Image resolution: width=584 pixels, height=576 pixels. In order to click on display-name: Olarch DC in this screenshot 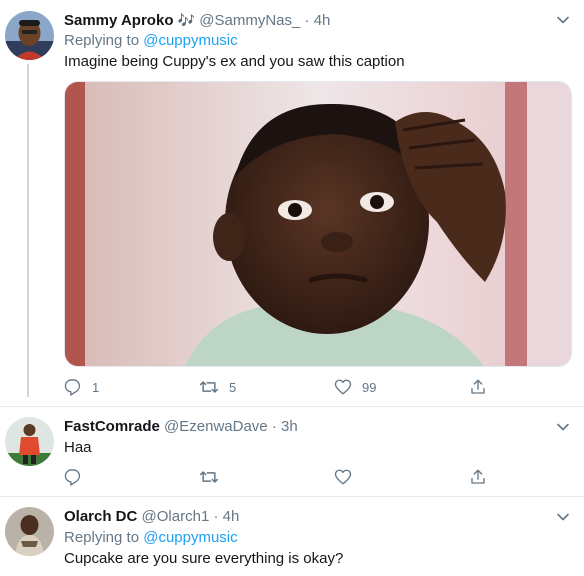, I will do `click(100, 516)`.